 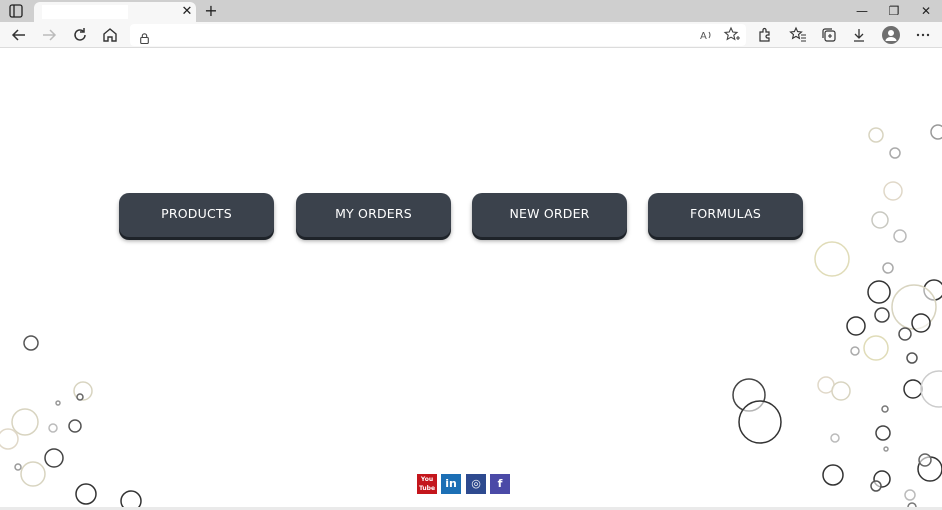 What do you see at coordinates (438, 35) in the screenshot?
I see `address-bar: A` at bounding box center [438, 35].